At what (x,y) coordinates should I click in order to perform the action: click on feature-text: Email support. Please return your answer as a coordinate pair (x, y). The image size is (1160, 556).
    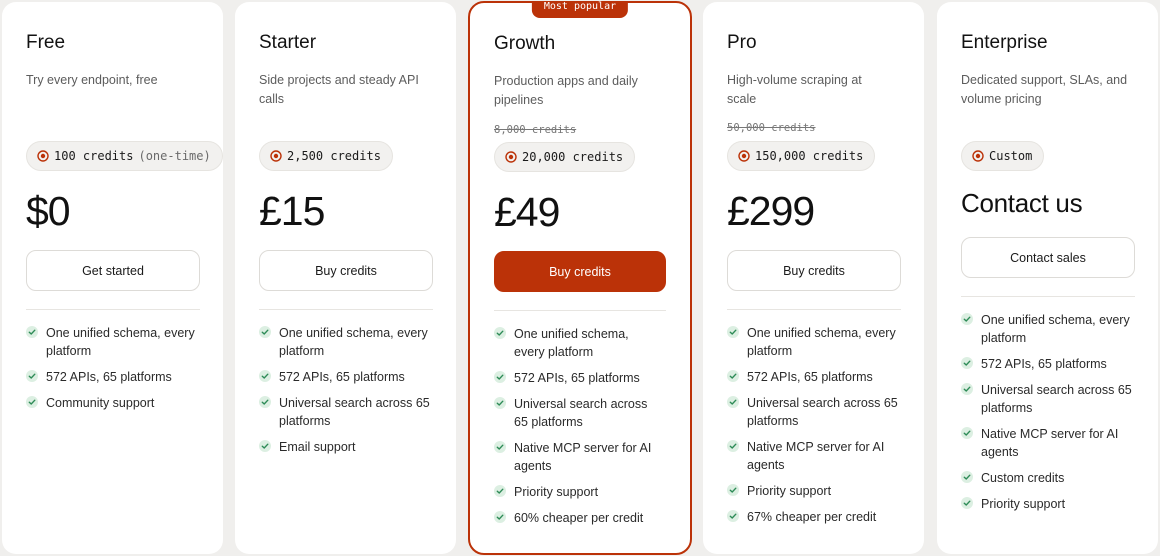
    Looking at the image, I should click on (317, 447).